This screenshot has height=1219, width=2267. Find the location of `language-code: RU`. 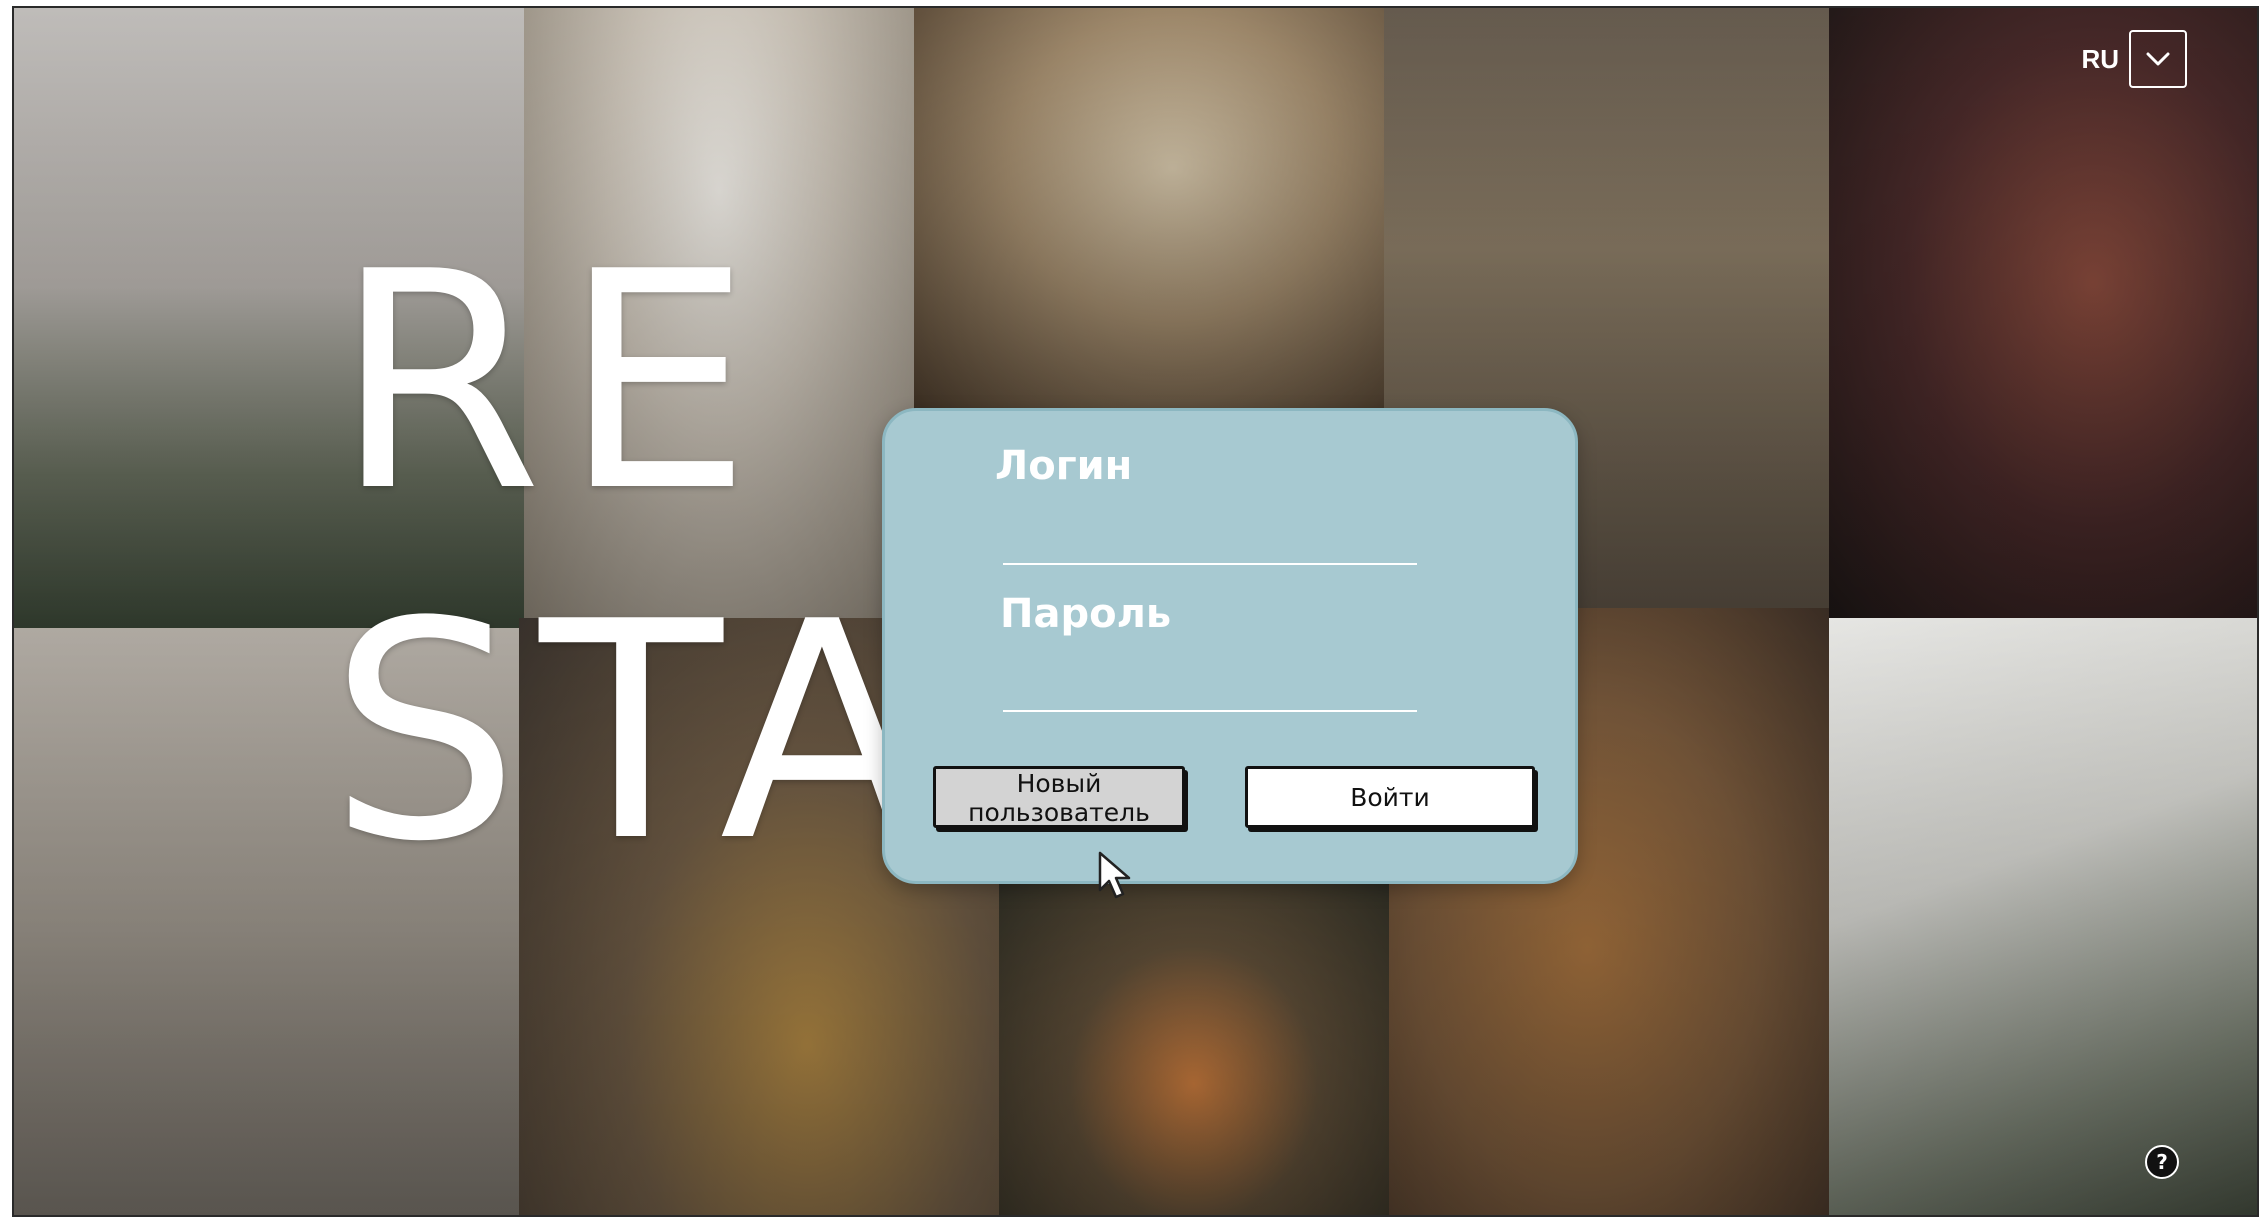

language-code: RU is located at coordinates (2100, 58).